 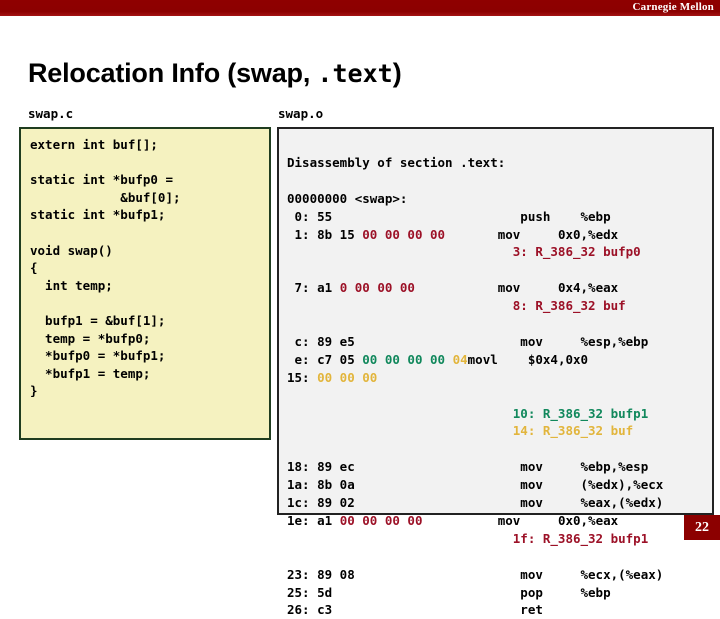 What do you see at coordinates (105, 197) in the screenshot?
I see `code-line: &buf[0];` at bounding box center [105, 197].